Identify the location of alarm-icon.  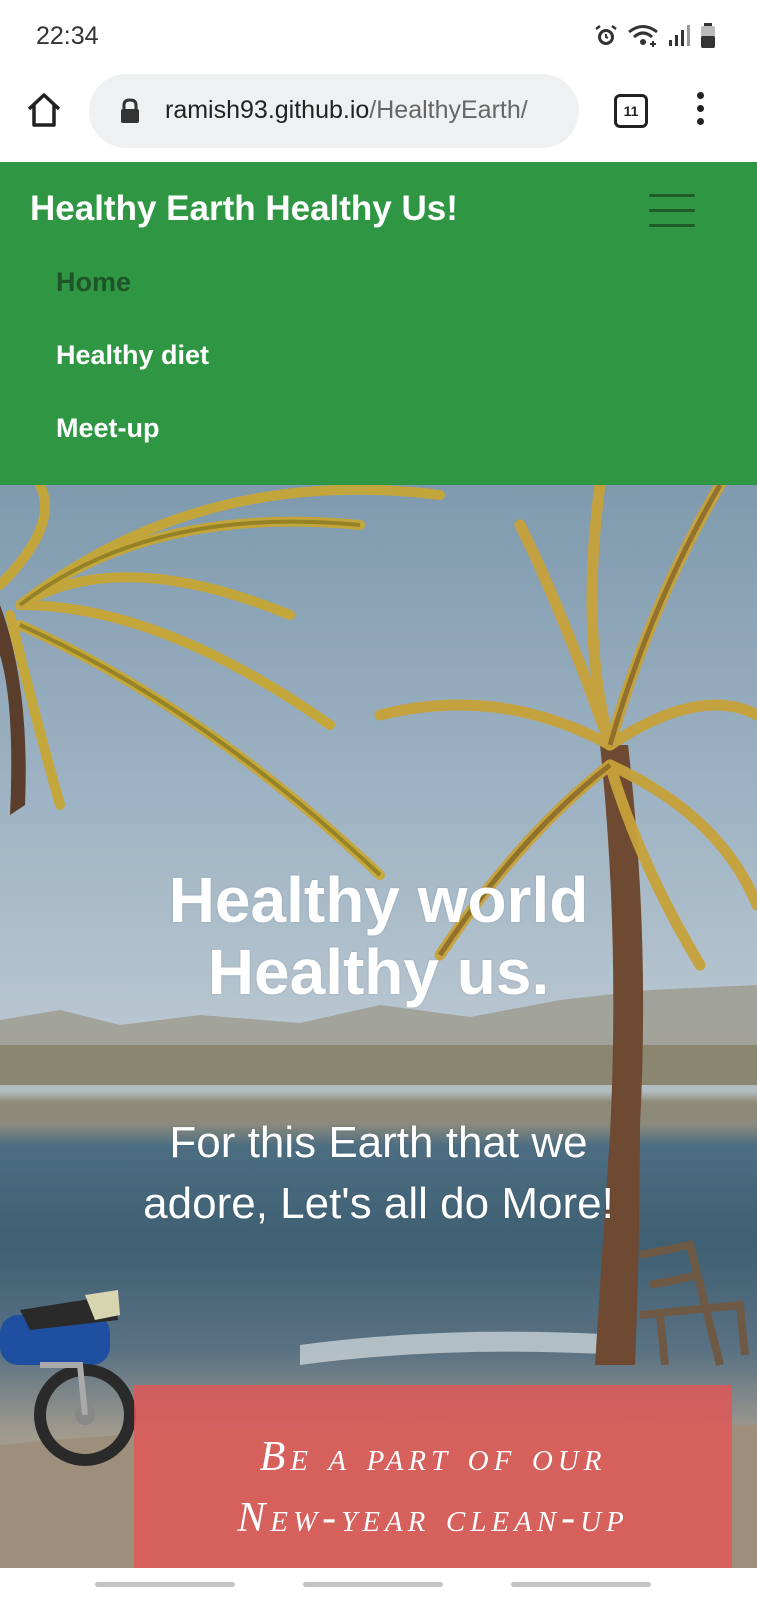
(606, 38).